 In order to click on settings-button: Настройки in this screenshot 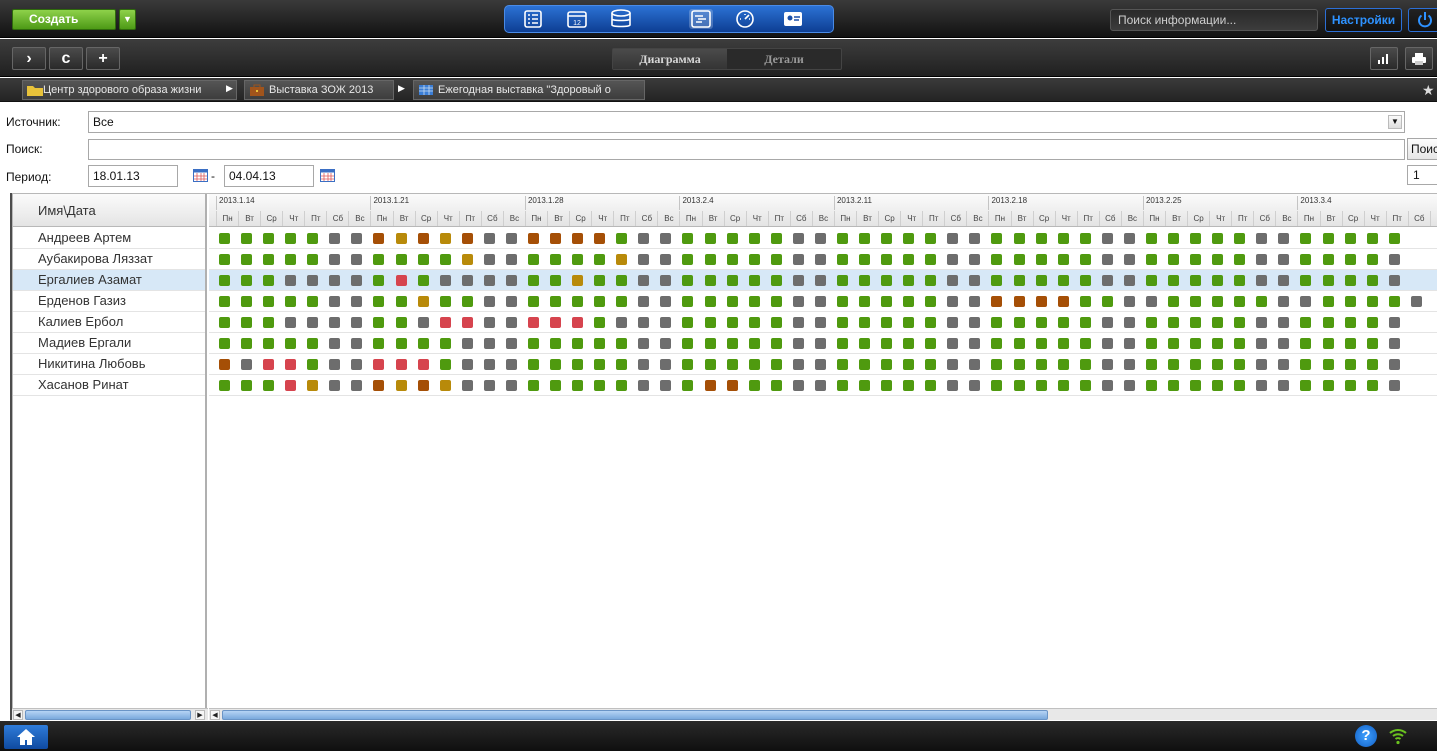, I will do `click(1363, 20)`.